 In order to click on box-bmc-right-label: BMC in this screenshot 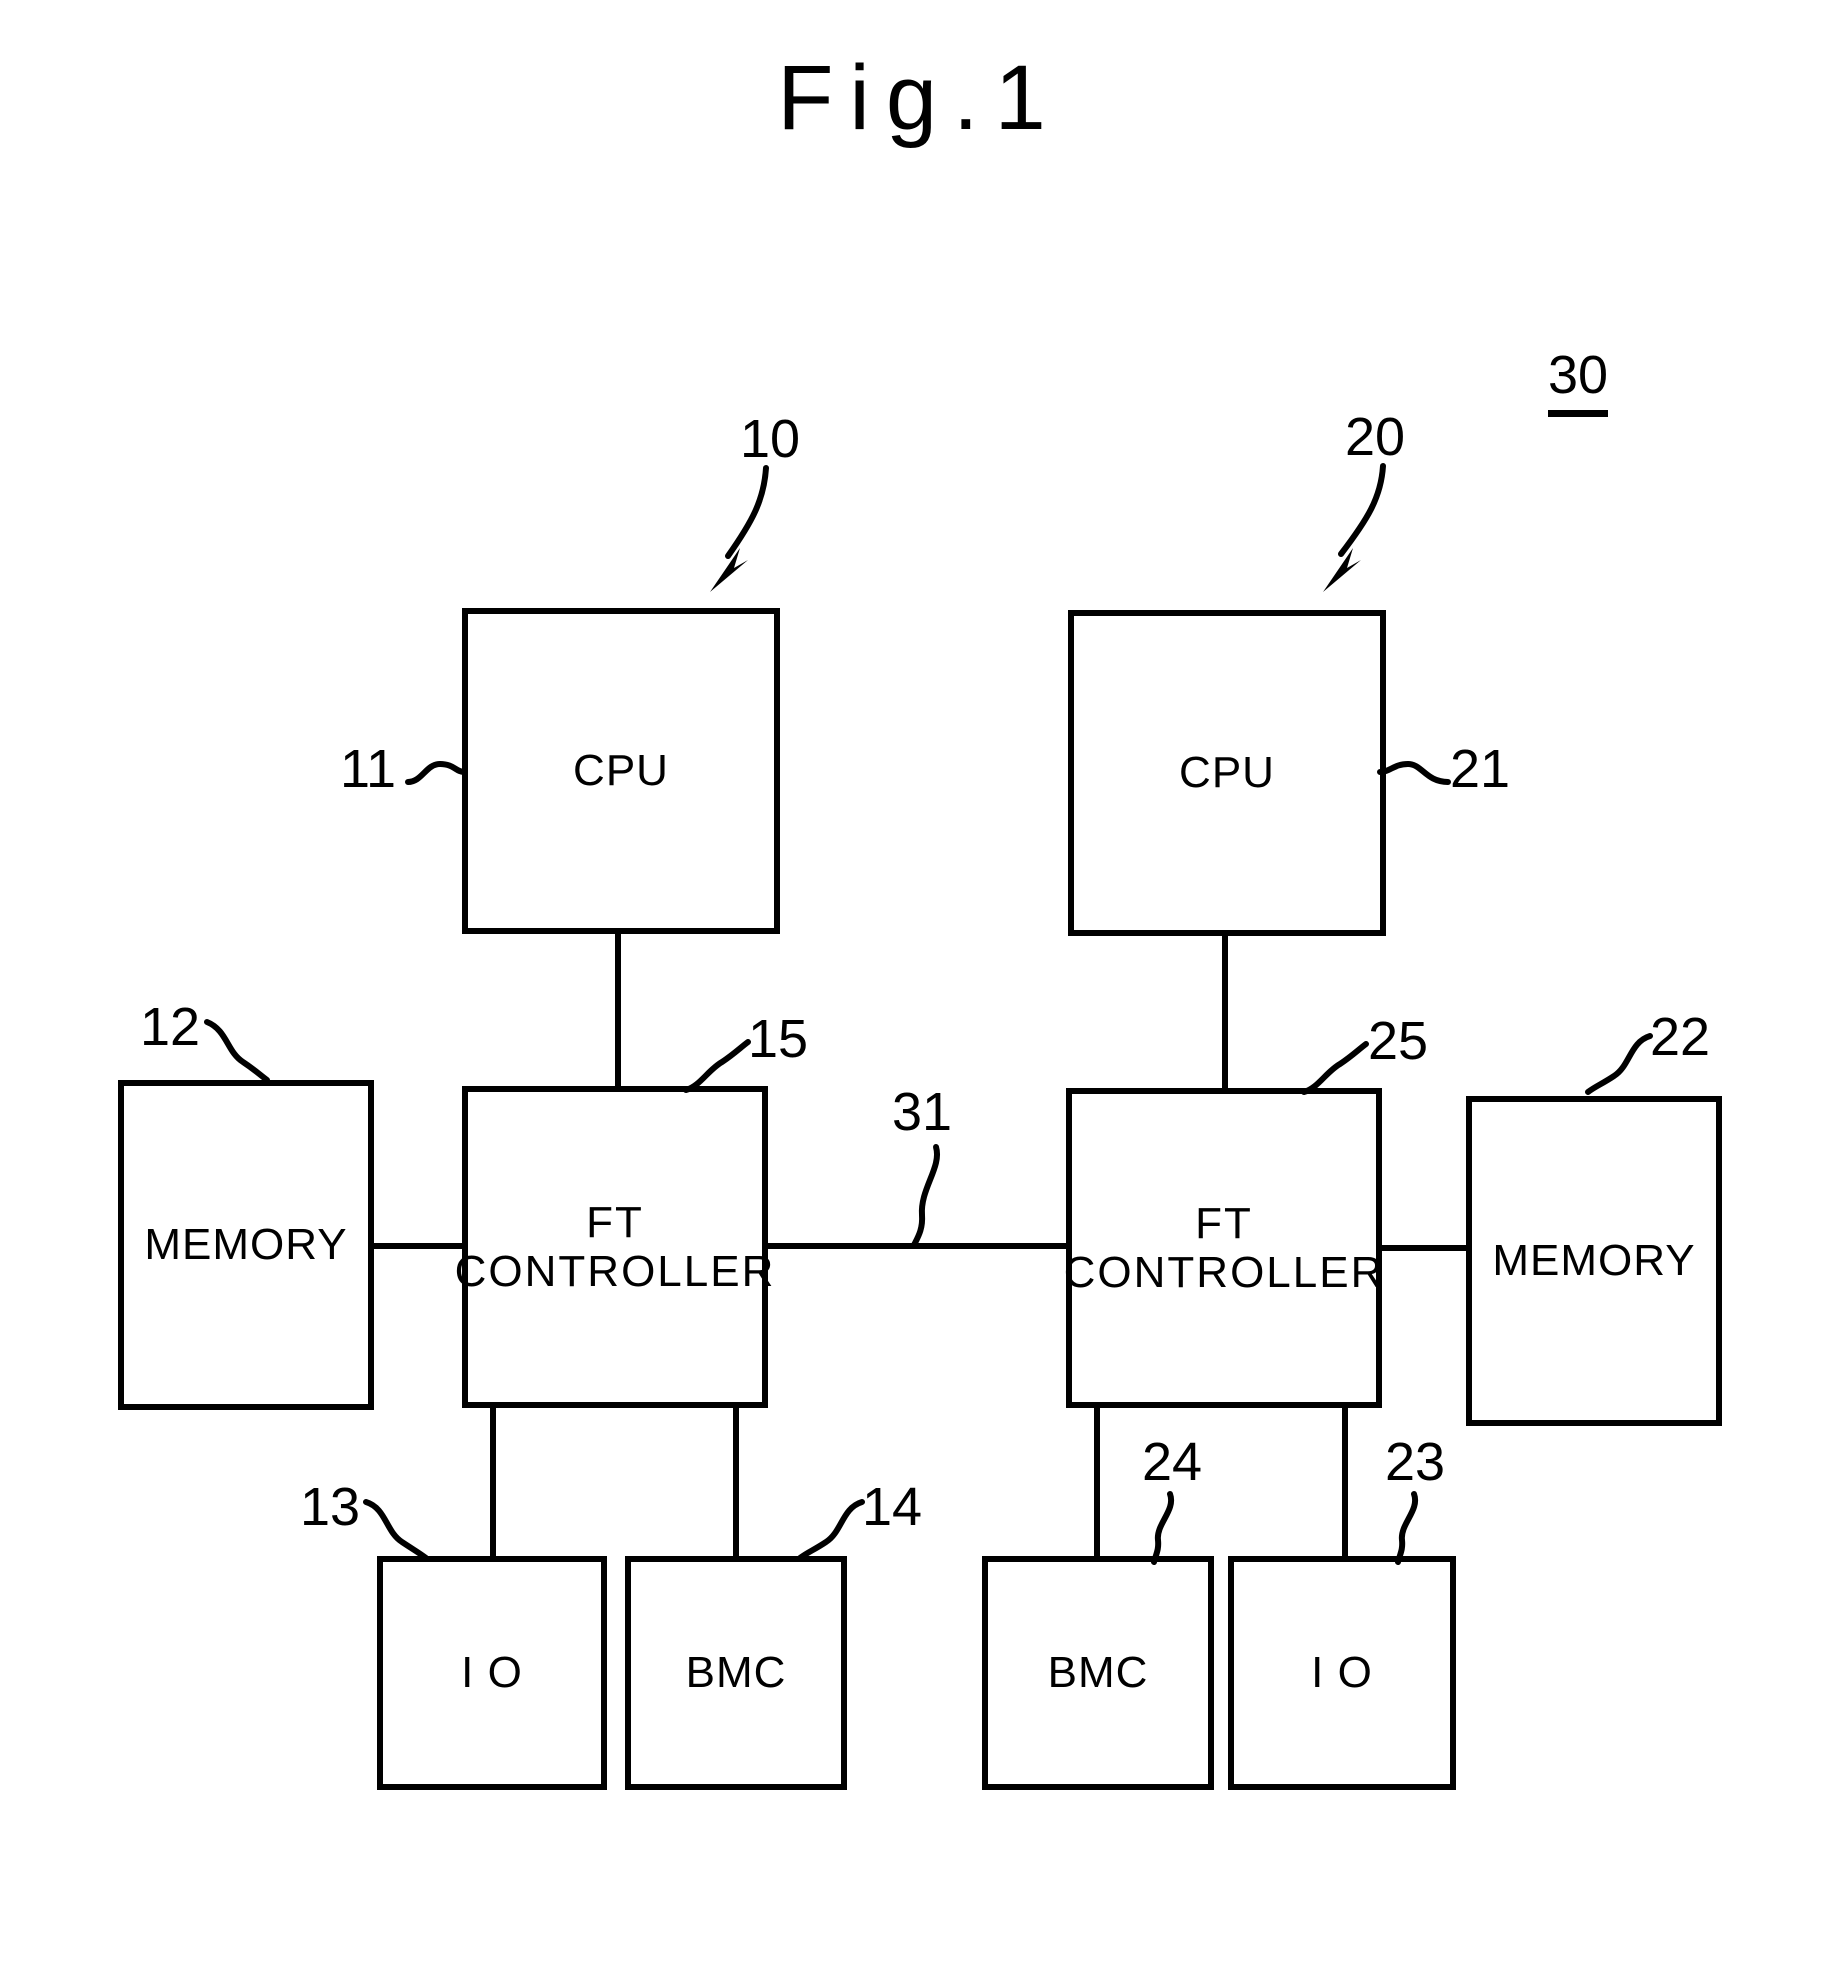, I will do `click(1098, 1673)`.